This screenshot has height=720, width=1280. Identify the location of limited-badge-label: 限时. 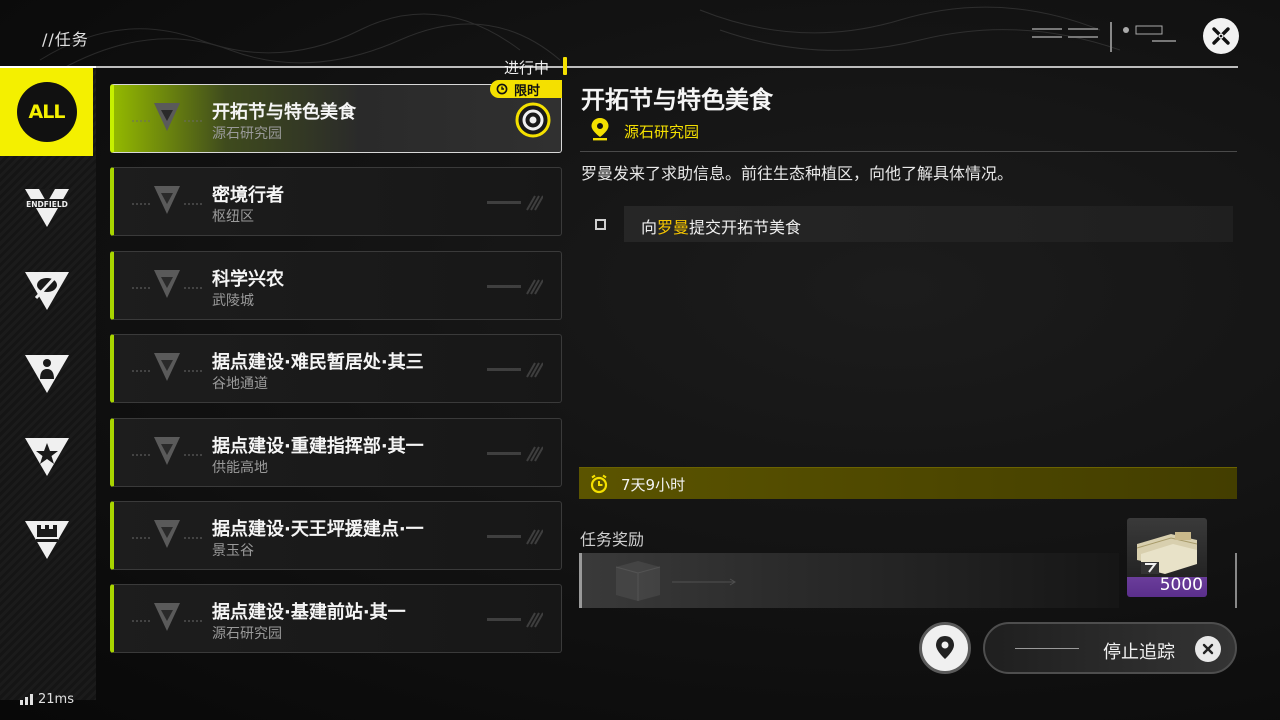
(527, 91).